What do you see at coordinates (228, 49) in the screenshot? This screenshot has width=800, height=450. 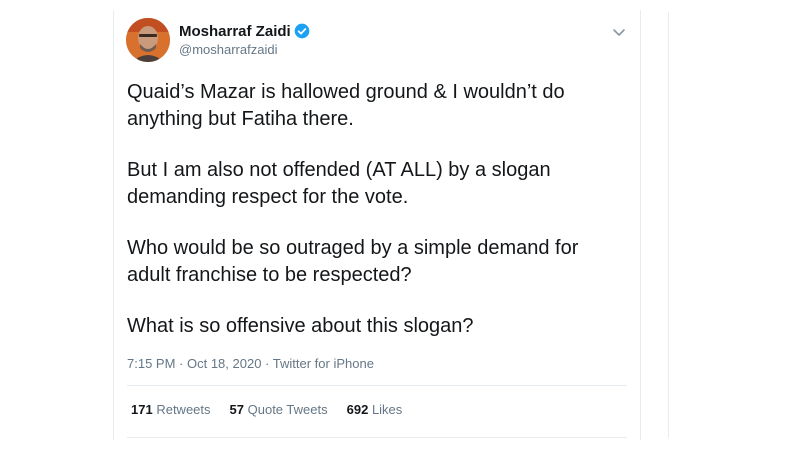 I see `author-handle: @mosharrafzaidi` at bounding box center [228, 49].